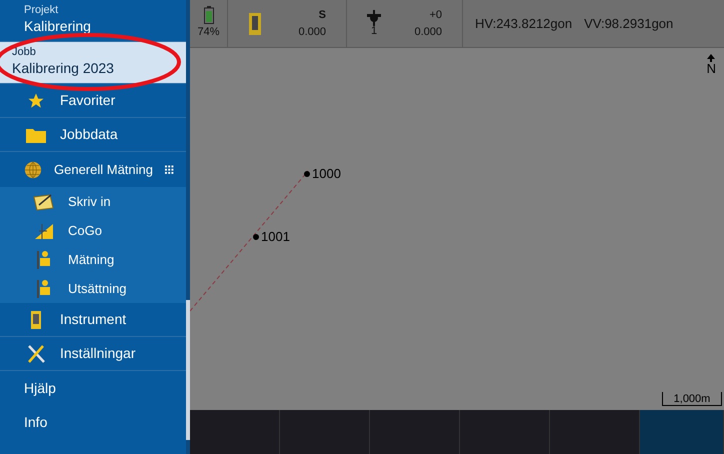 The height and width of the screenshot is (454, 724). Describe the element at coordinates (93, 201) in the screenshot. I see `menu-item: Skriv in` at that location.